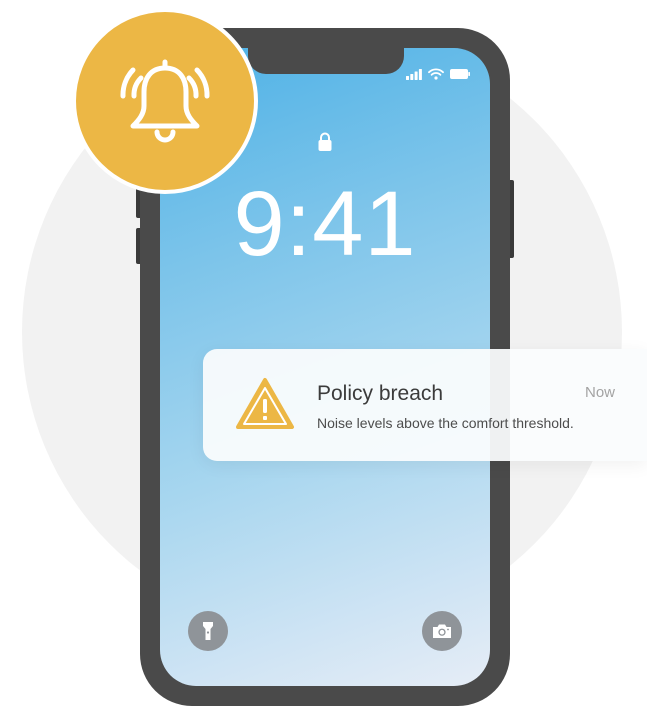  I want to click on status-bar, so click(438, 74).